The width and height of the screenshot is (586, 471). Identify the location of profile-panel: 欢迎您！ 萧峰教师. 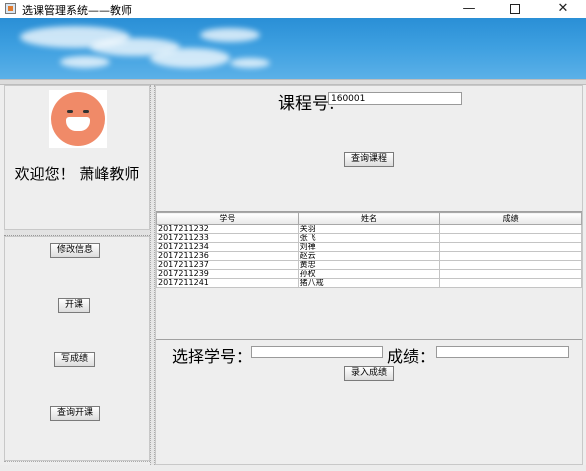
(77, 157).